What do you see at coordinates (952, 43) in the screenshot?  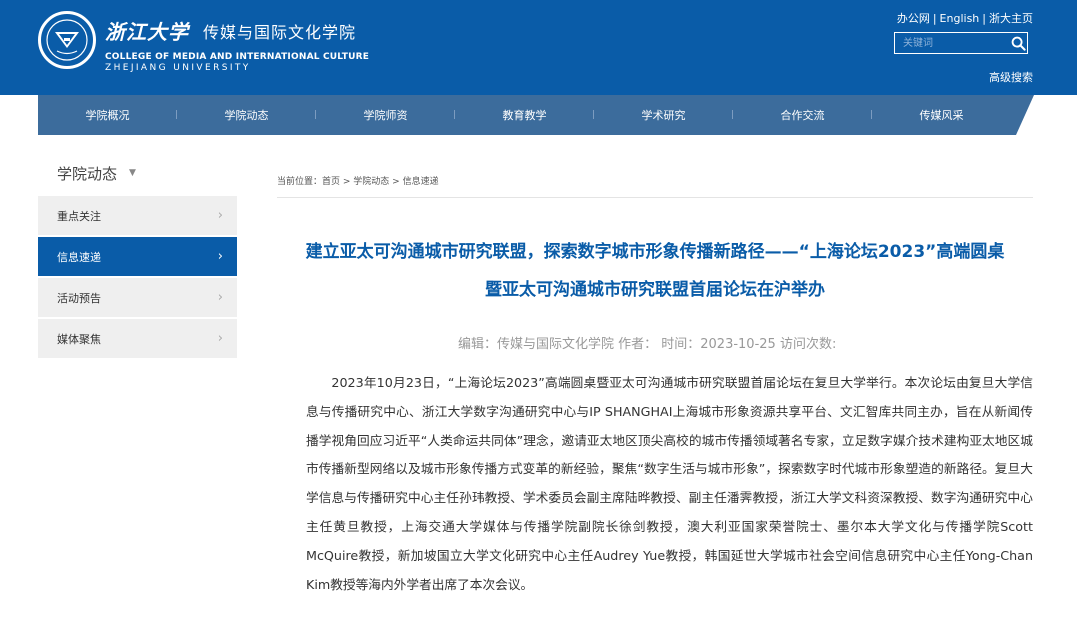 I see `search-input` at bounding box center [952, 43].